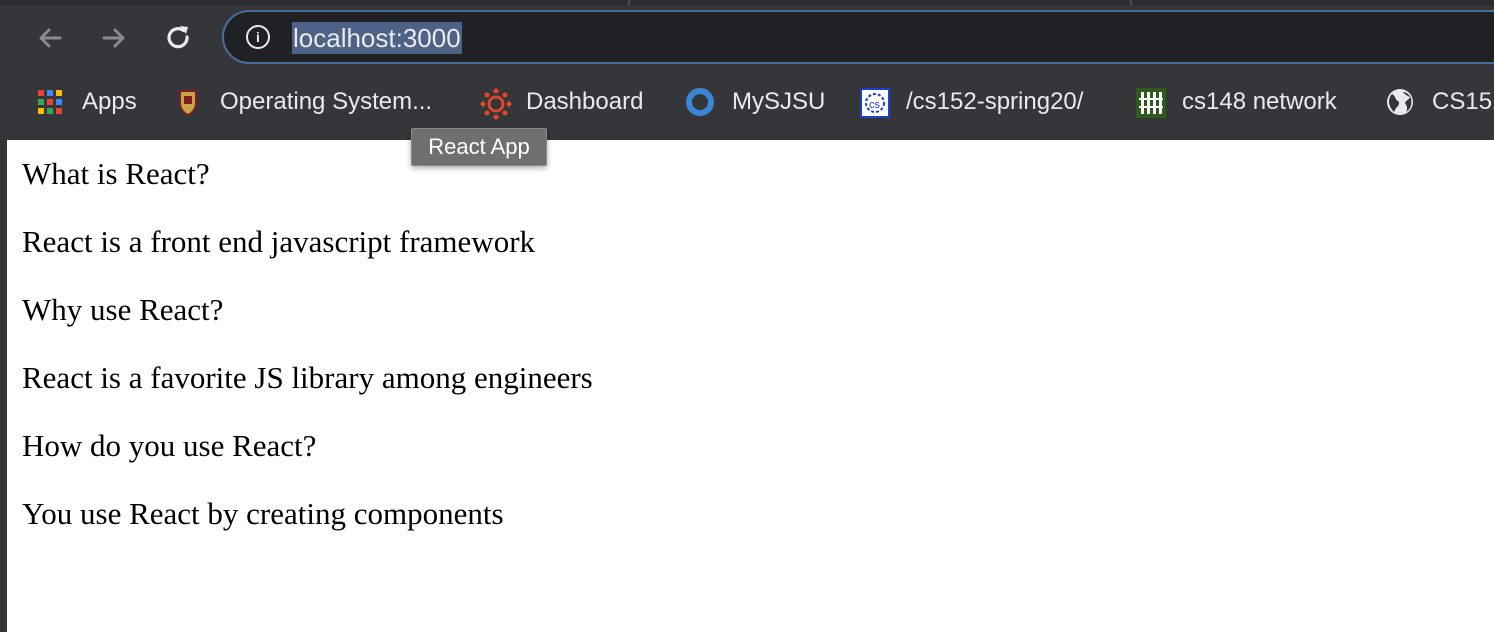 The height and width of the screenshot is (632, 1494). I want to click on globe-icon, so click(1400, 102).